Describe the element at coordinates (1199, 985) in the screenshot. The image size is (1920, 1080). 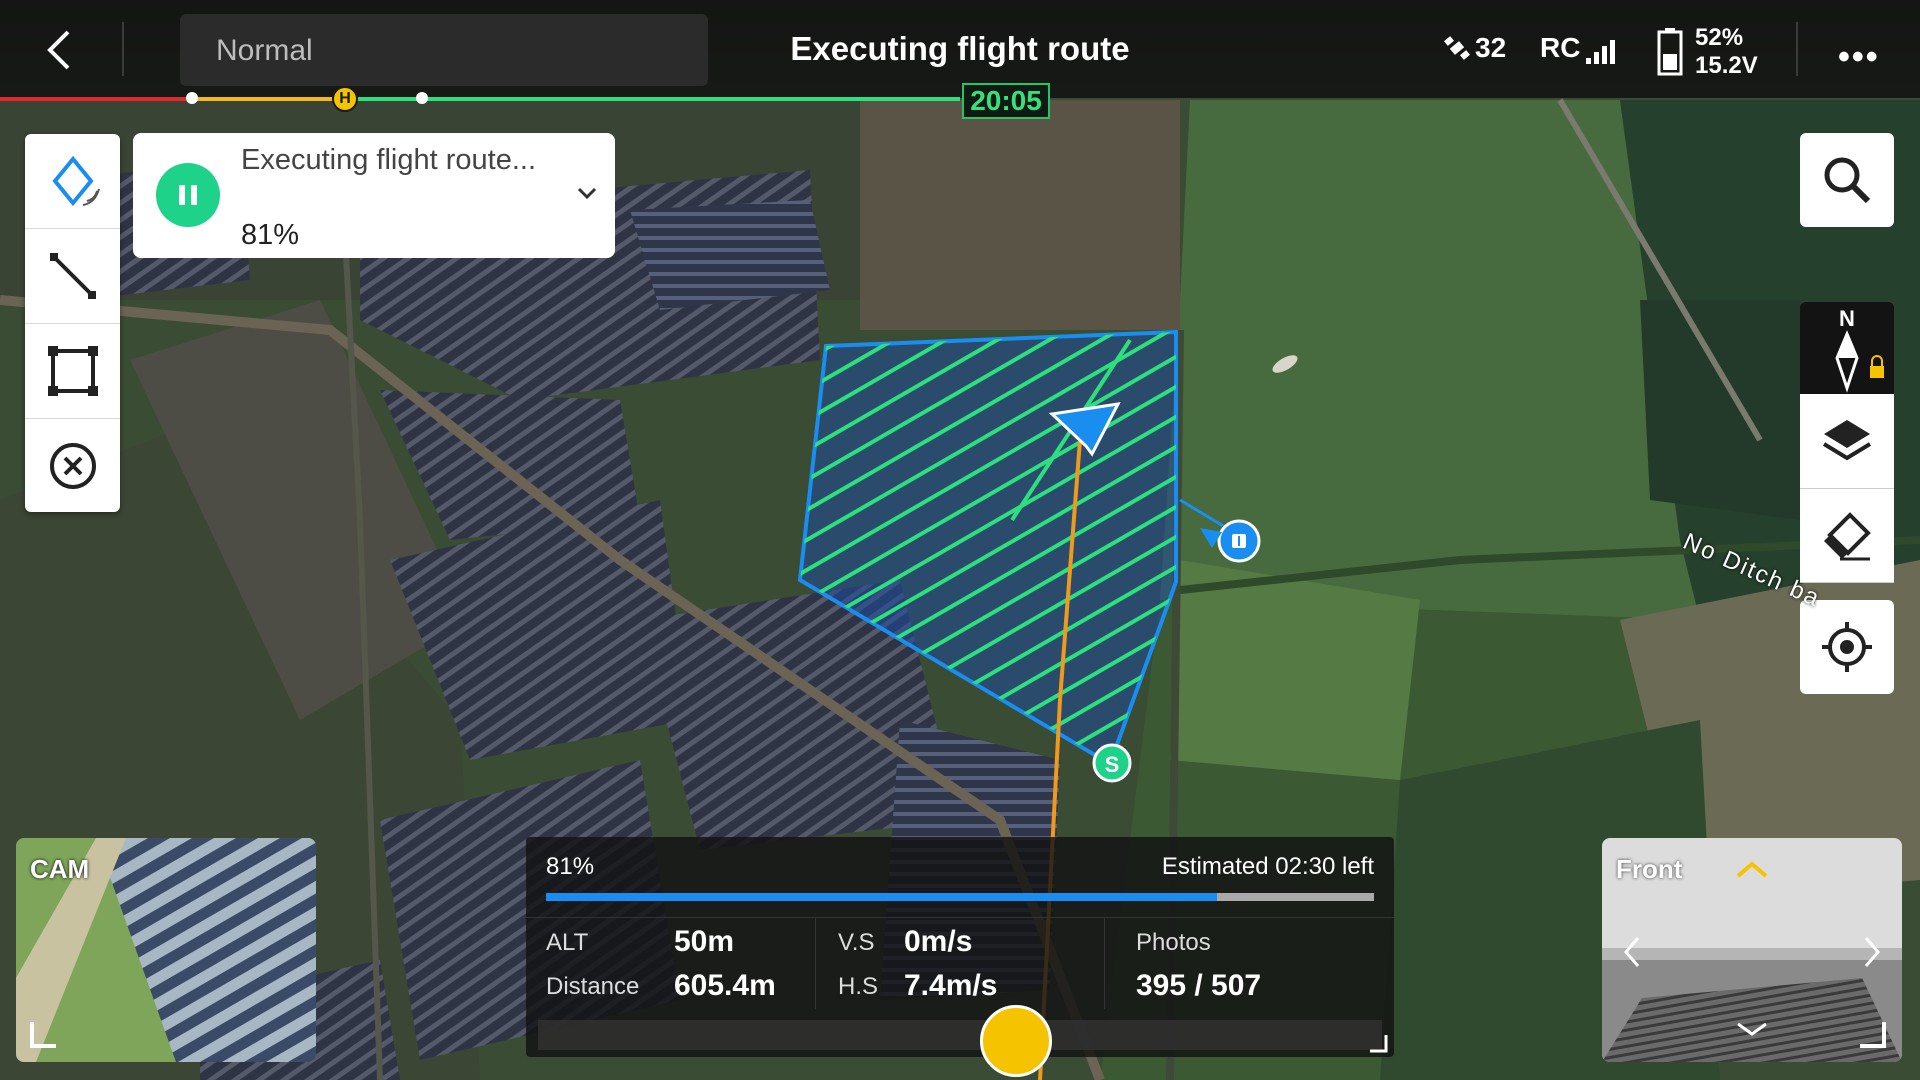
I see `photos-value: 395 / 507` at that location.